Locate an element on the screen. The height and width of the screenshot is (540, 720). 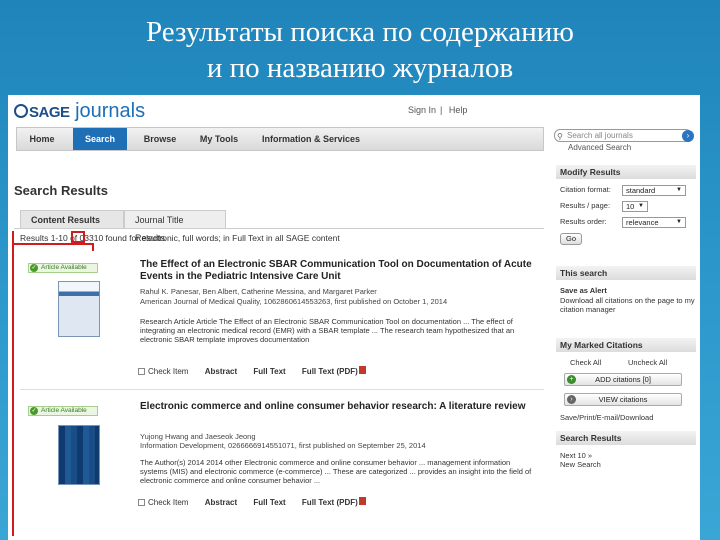
annotation-line-horizontal is located at coordinates (53, 244).